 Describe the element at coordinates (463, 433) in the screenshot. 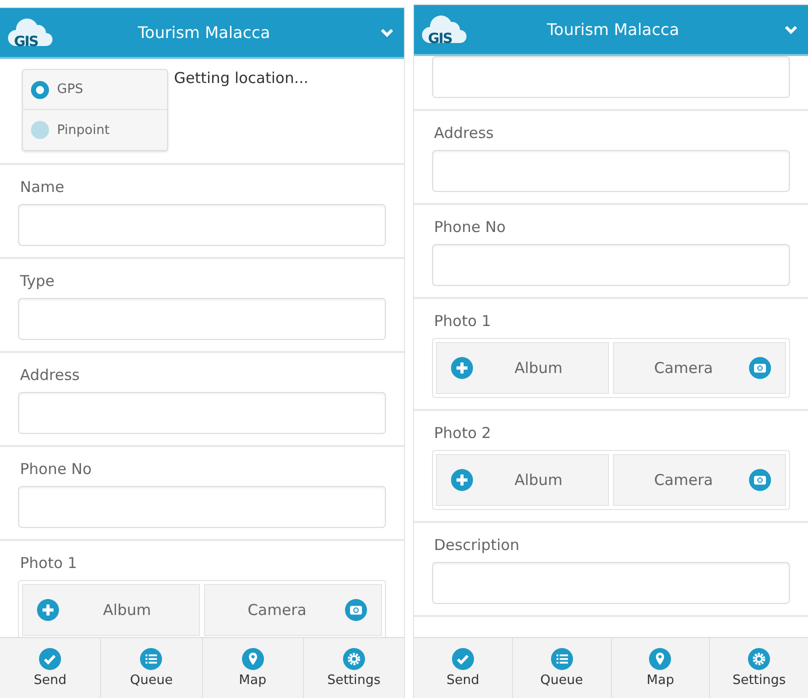

I see `field-label: Photo 2` at that location.